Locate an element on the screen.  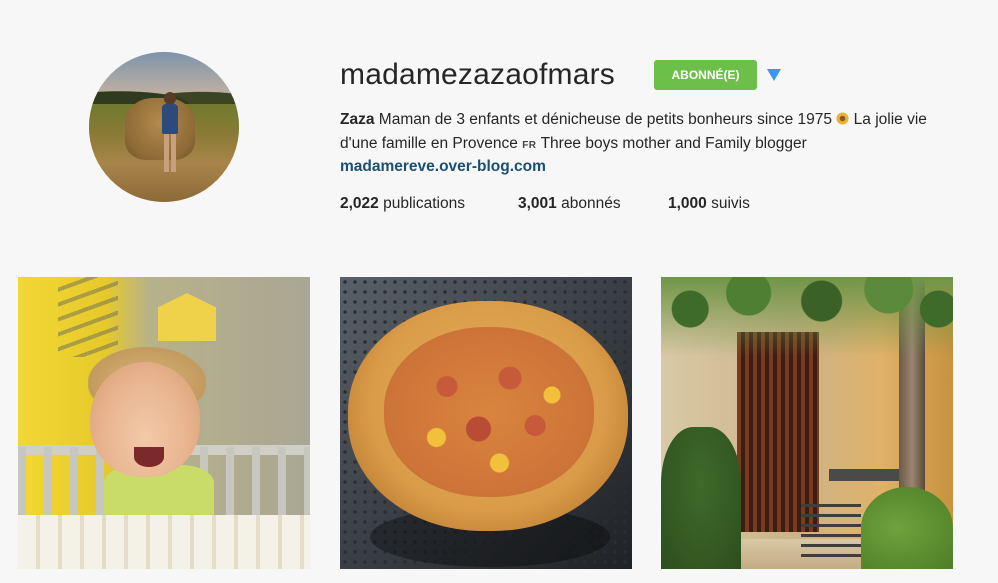
stat-followers-label: abonnés is located at coordinates (591, 203).